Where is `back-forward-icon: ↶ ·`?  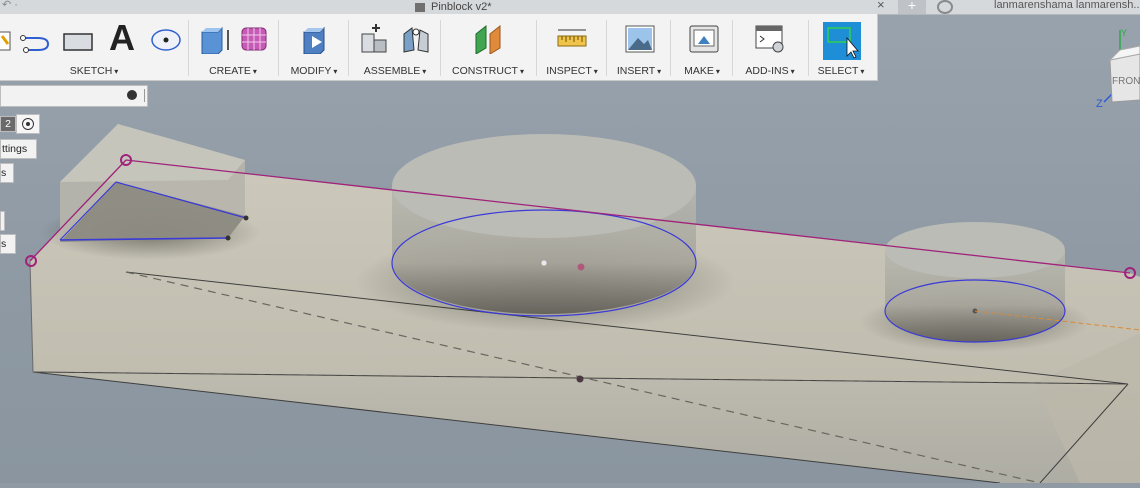 back-forward-icon: ↶ · is located at coordinates (22, 7).